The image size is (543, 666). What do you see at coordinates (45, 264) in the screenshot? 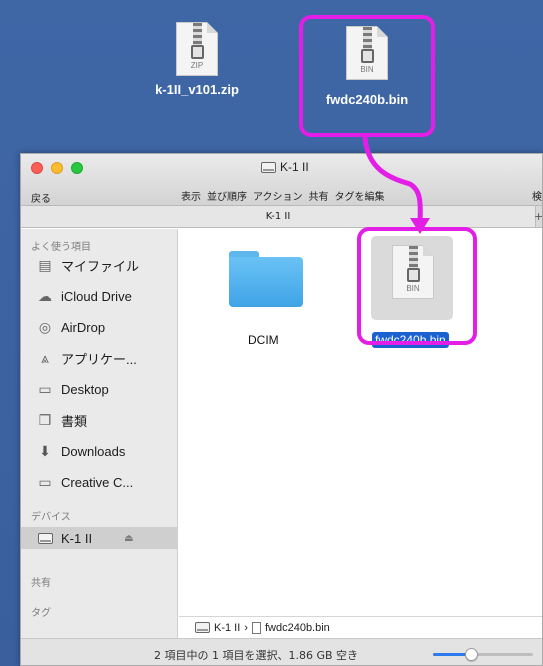
I see `all-files-icon: ▤` at bounding box center [45, 264].